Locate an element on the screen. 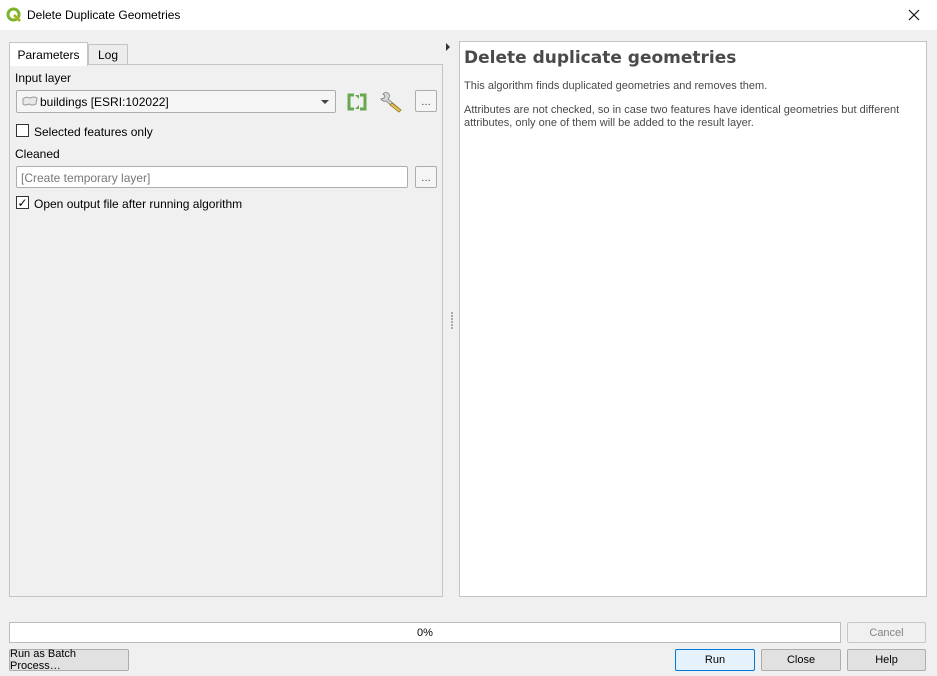  open-output-checkbox: ✓ is located at coordinates (22, 202).